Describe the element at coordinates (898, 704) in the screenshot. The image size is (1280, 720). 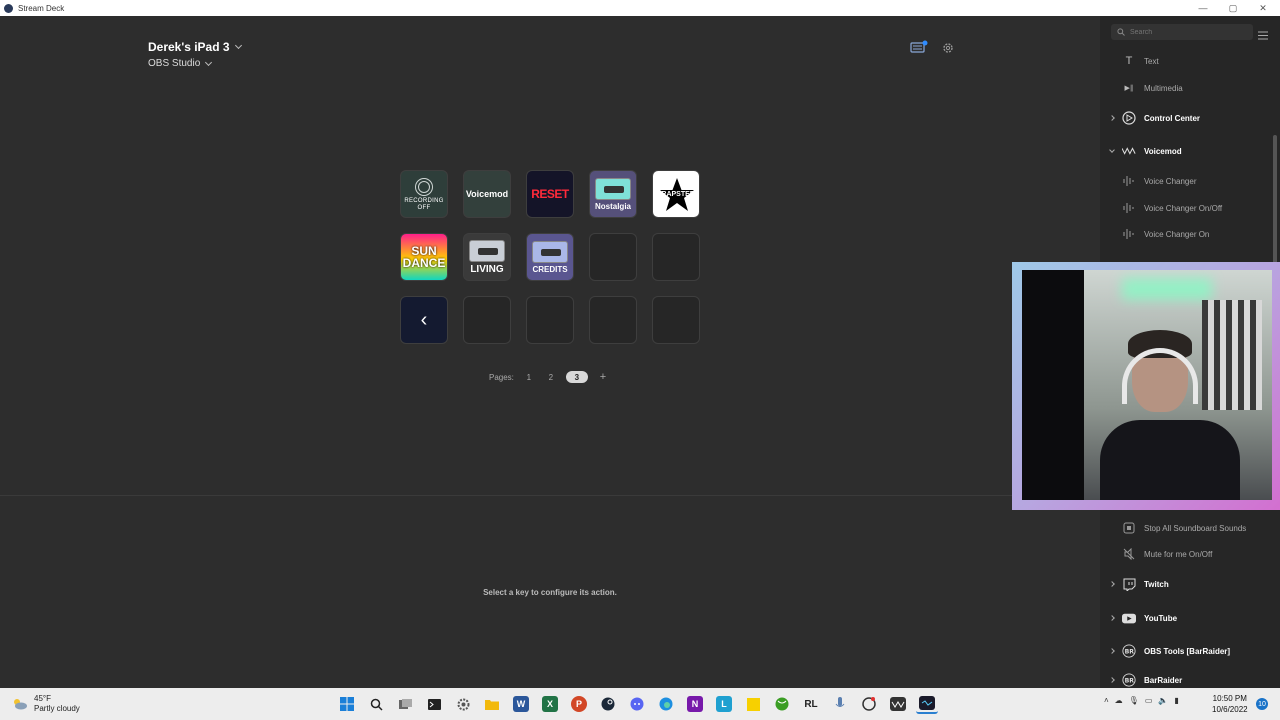
I see `voicemod-taskbar-icon` at that location.